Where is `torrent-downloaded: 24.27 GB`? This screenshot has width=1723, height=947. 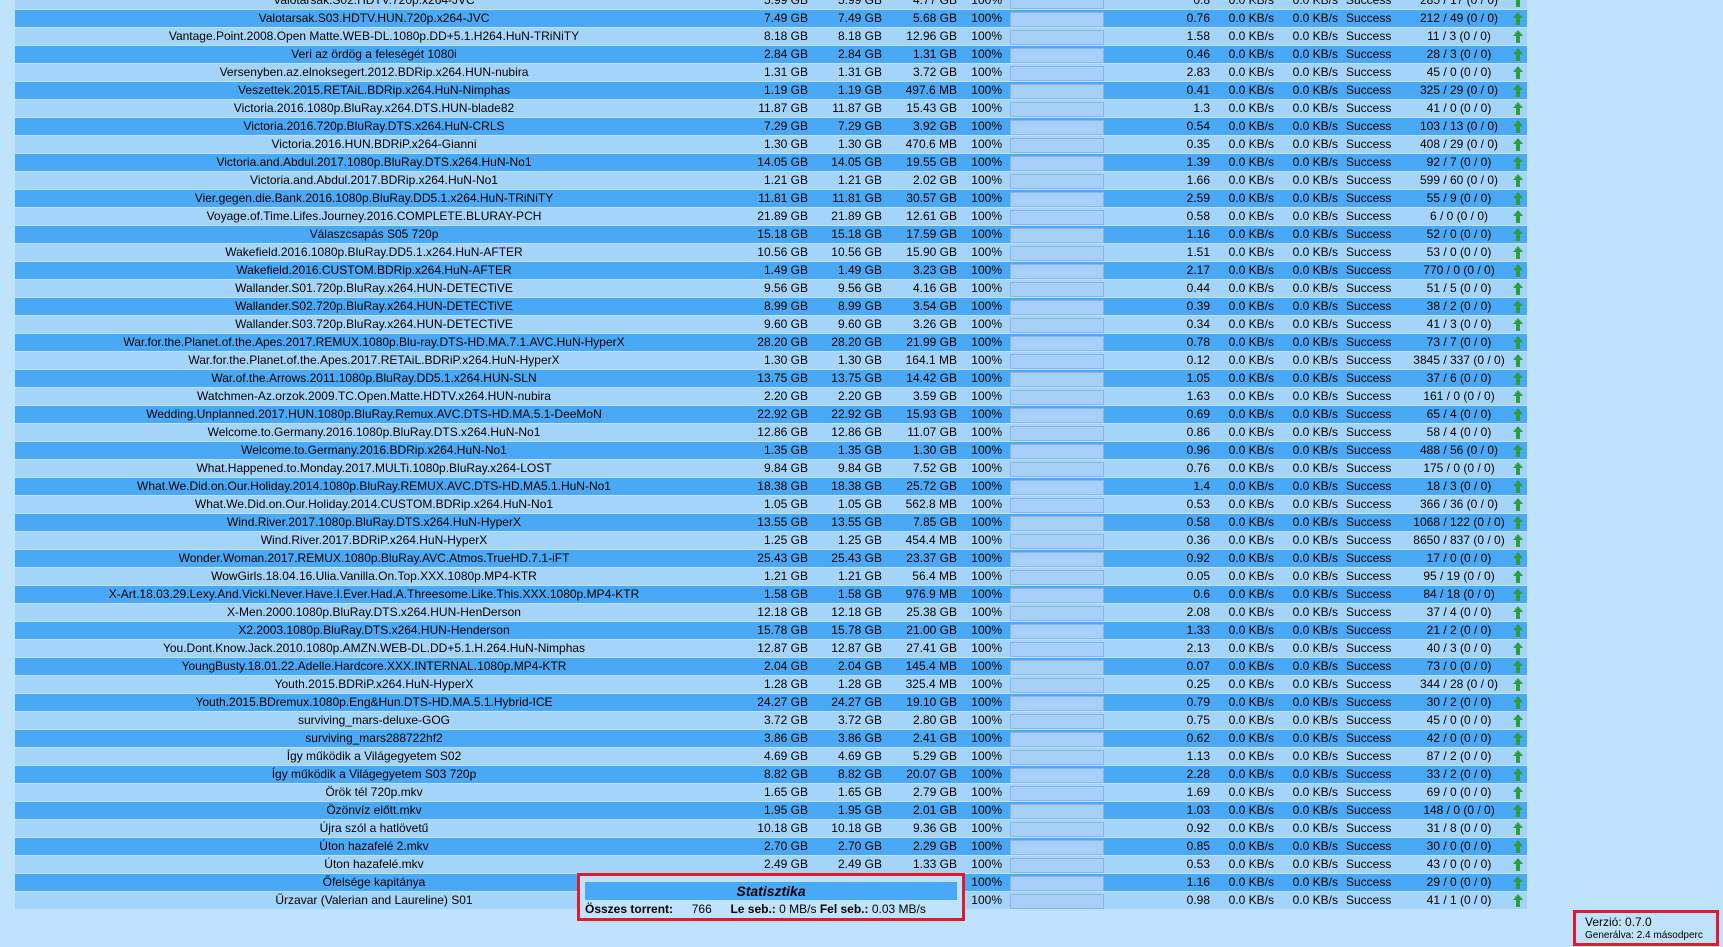 torrent-downloaded: 24.27 GB is located at coordinates (849, 702).